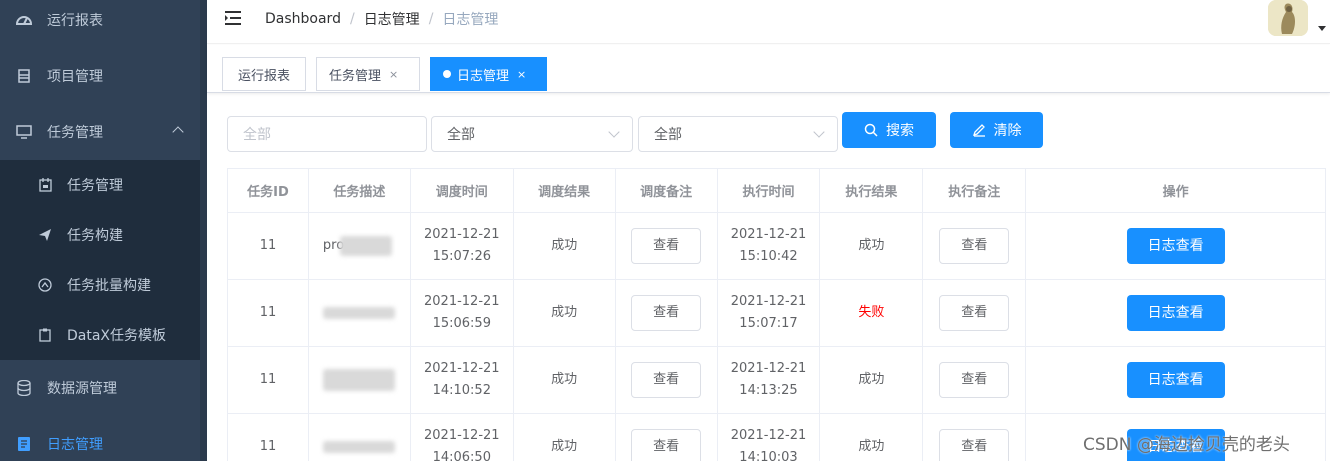 The image size is (1330, 461). I want to click on cell-task-desc, so click(359, 380).